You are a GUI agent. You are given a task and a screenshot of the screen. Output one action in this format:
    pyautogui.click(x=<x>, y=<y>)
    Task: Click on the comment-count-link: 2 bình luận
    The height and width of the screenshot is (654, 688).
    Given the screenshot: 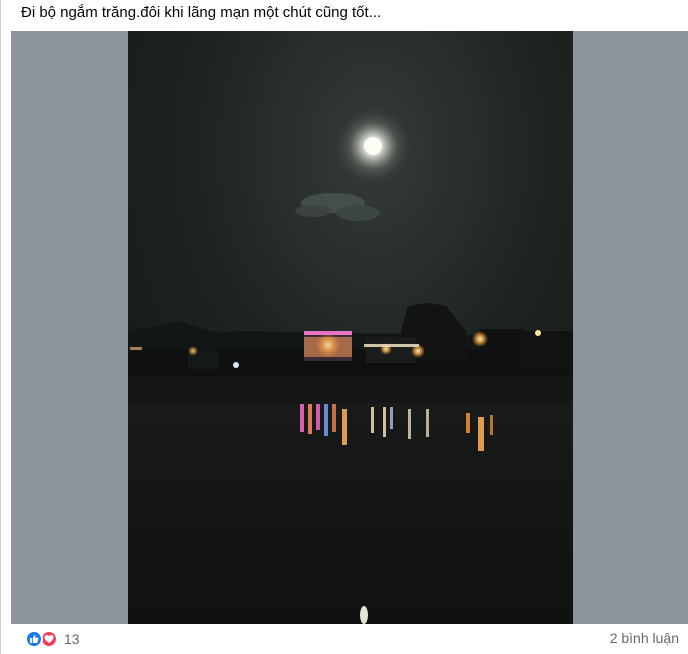 What is the action you would take?
    pyautogui.click(x=644, y=638)
    